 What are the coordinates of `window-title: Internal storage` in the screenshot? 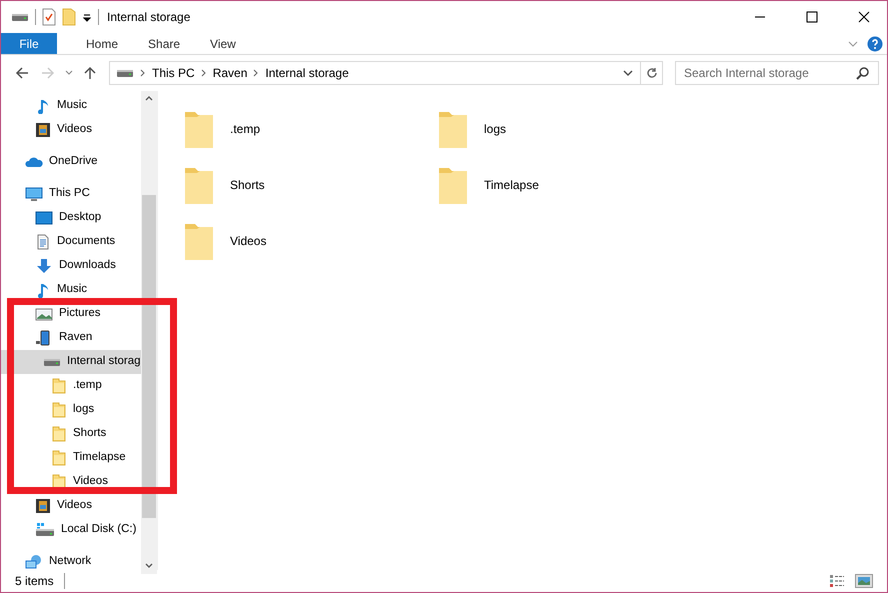 It's located at (149, 17).